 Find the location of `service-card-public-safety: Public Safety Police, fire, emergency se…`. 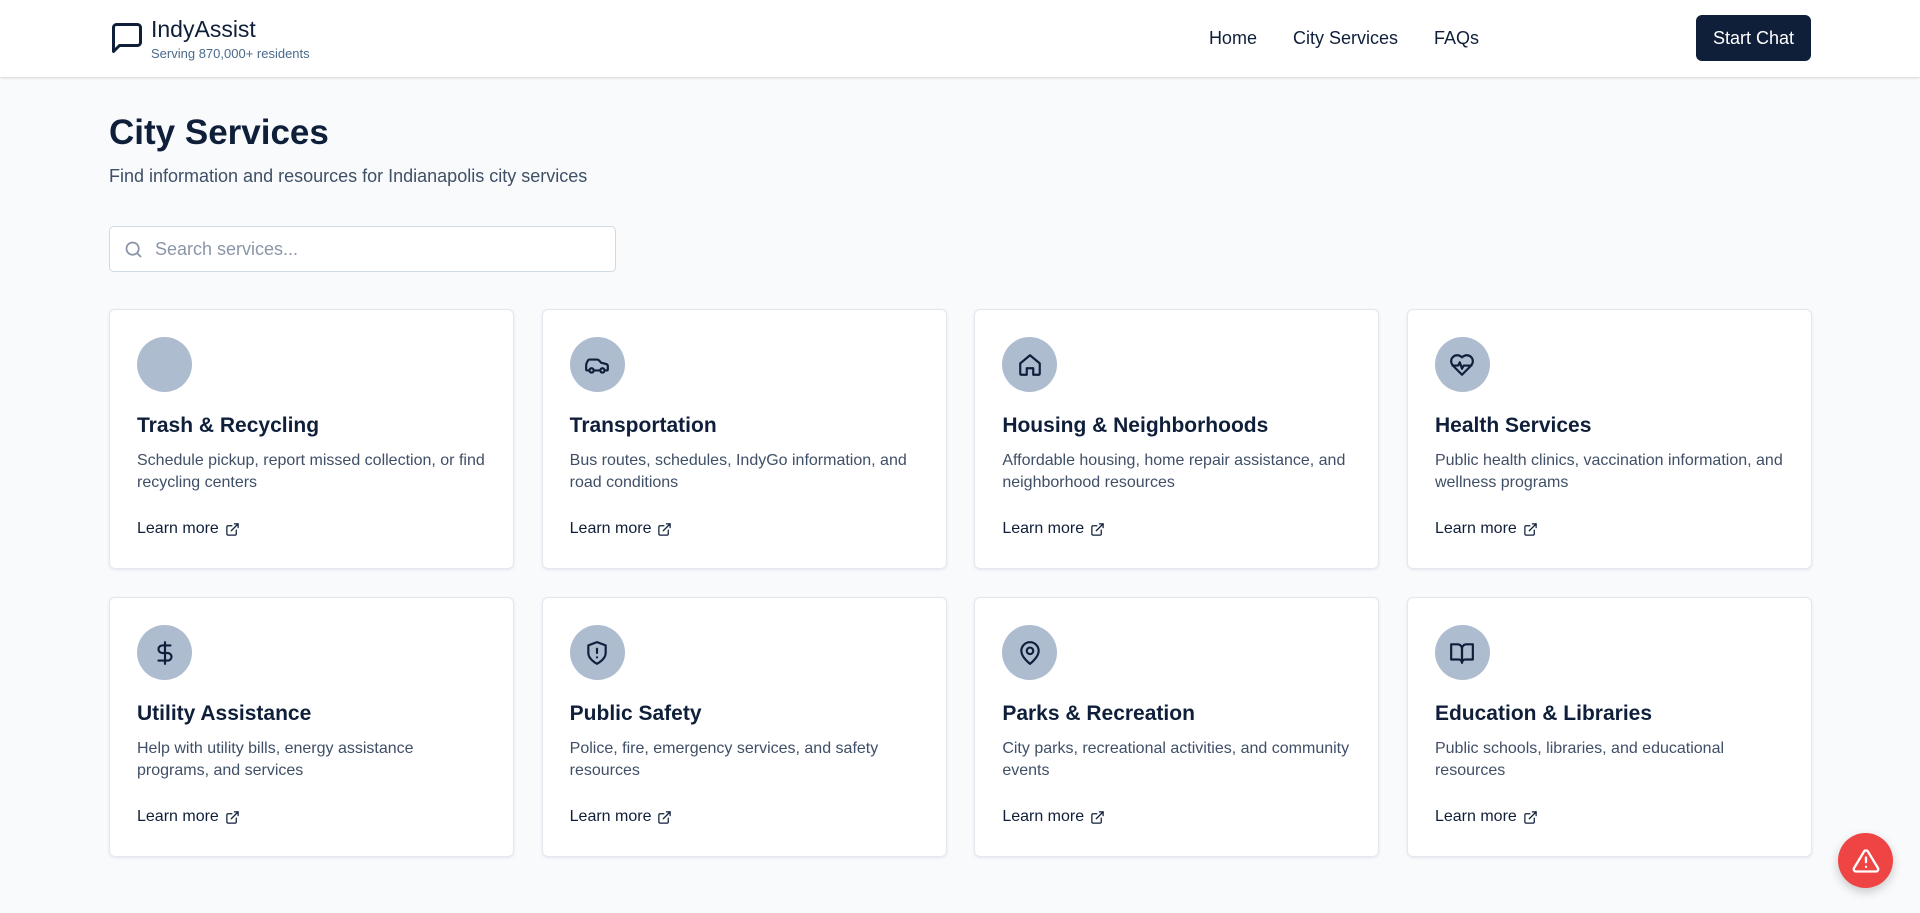

service-card-public-safety: Public Safety Police, fire, emergency se… is located at coordinates (744, 727).